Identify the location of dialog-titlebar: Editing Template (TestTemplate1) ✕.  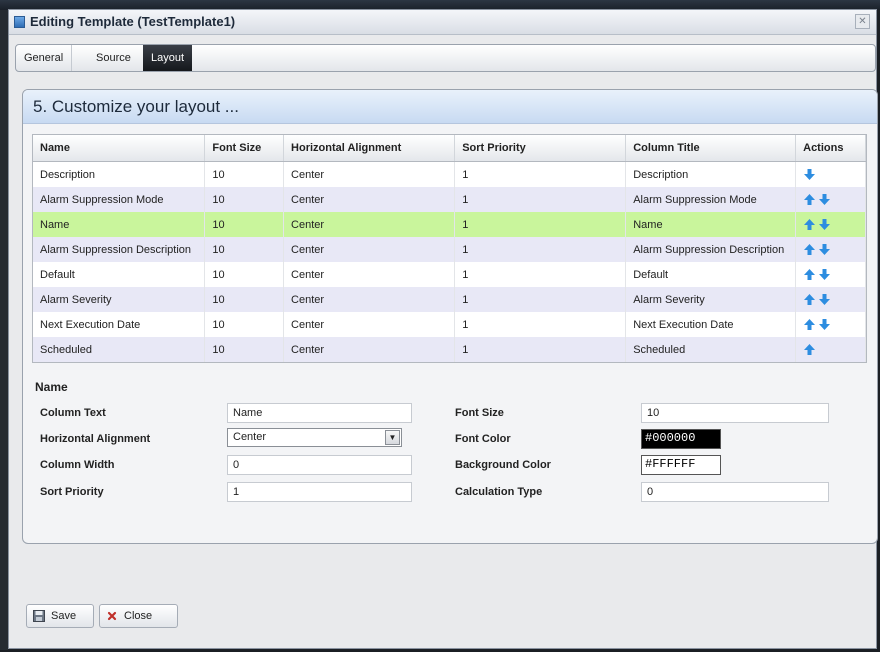
(442, 22).